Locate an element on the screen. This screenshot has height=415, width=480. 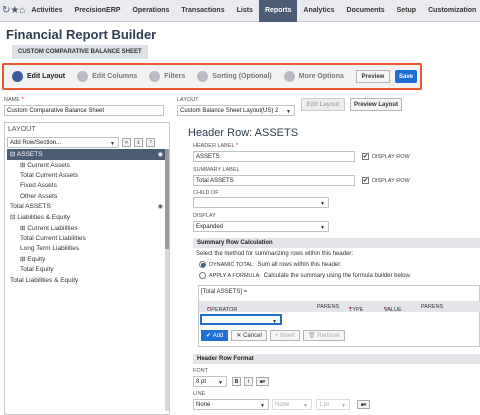
summary-calc-header: Summary Row Calculation is located at coordinates (336, 243).